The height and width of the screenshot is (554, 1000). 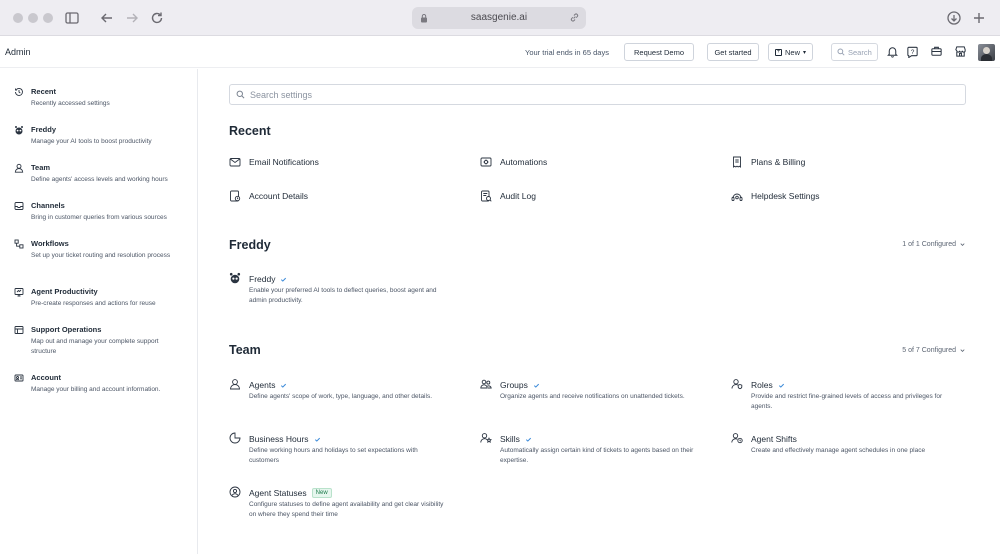 I want to click on person-icon, so click(x=19, y=168).